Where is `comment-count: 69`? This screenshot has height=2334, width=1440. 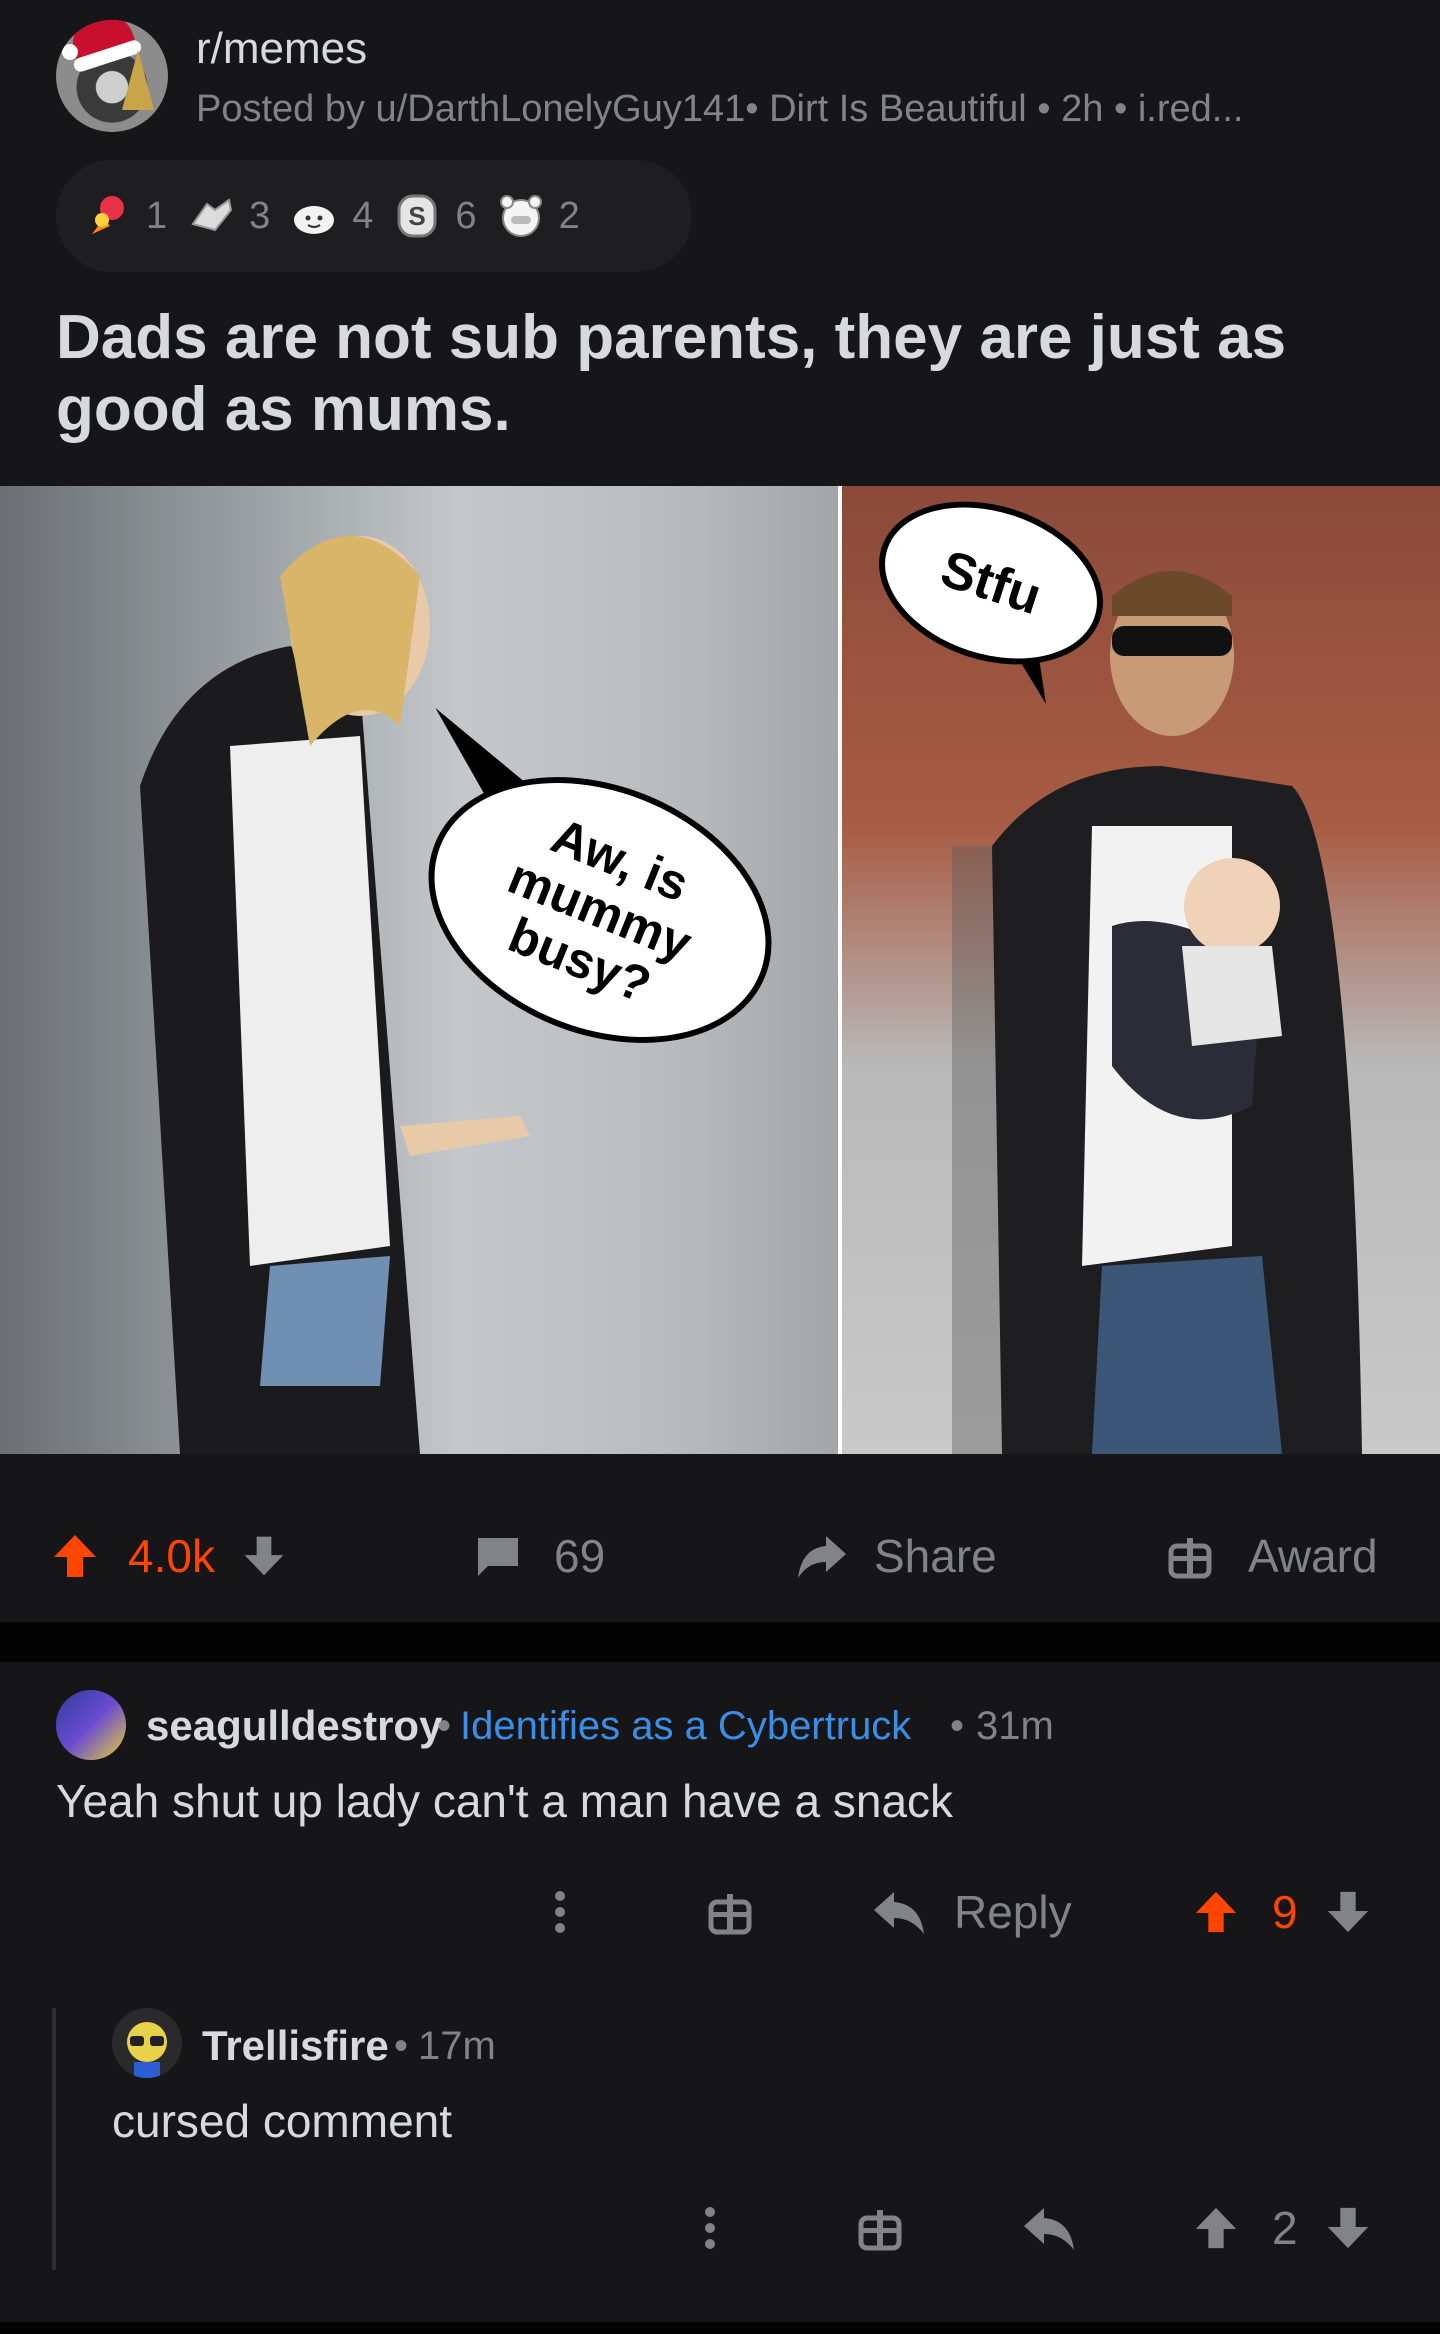
comment-count: 69 is located at coordinates (580, 1556).